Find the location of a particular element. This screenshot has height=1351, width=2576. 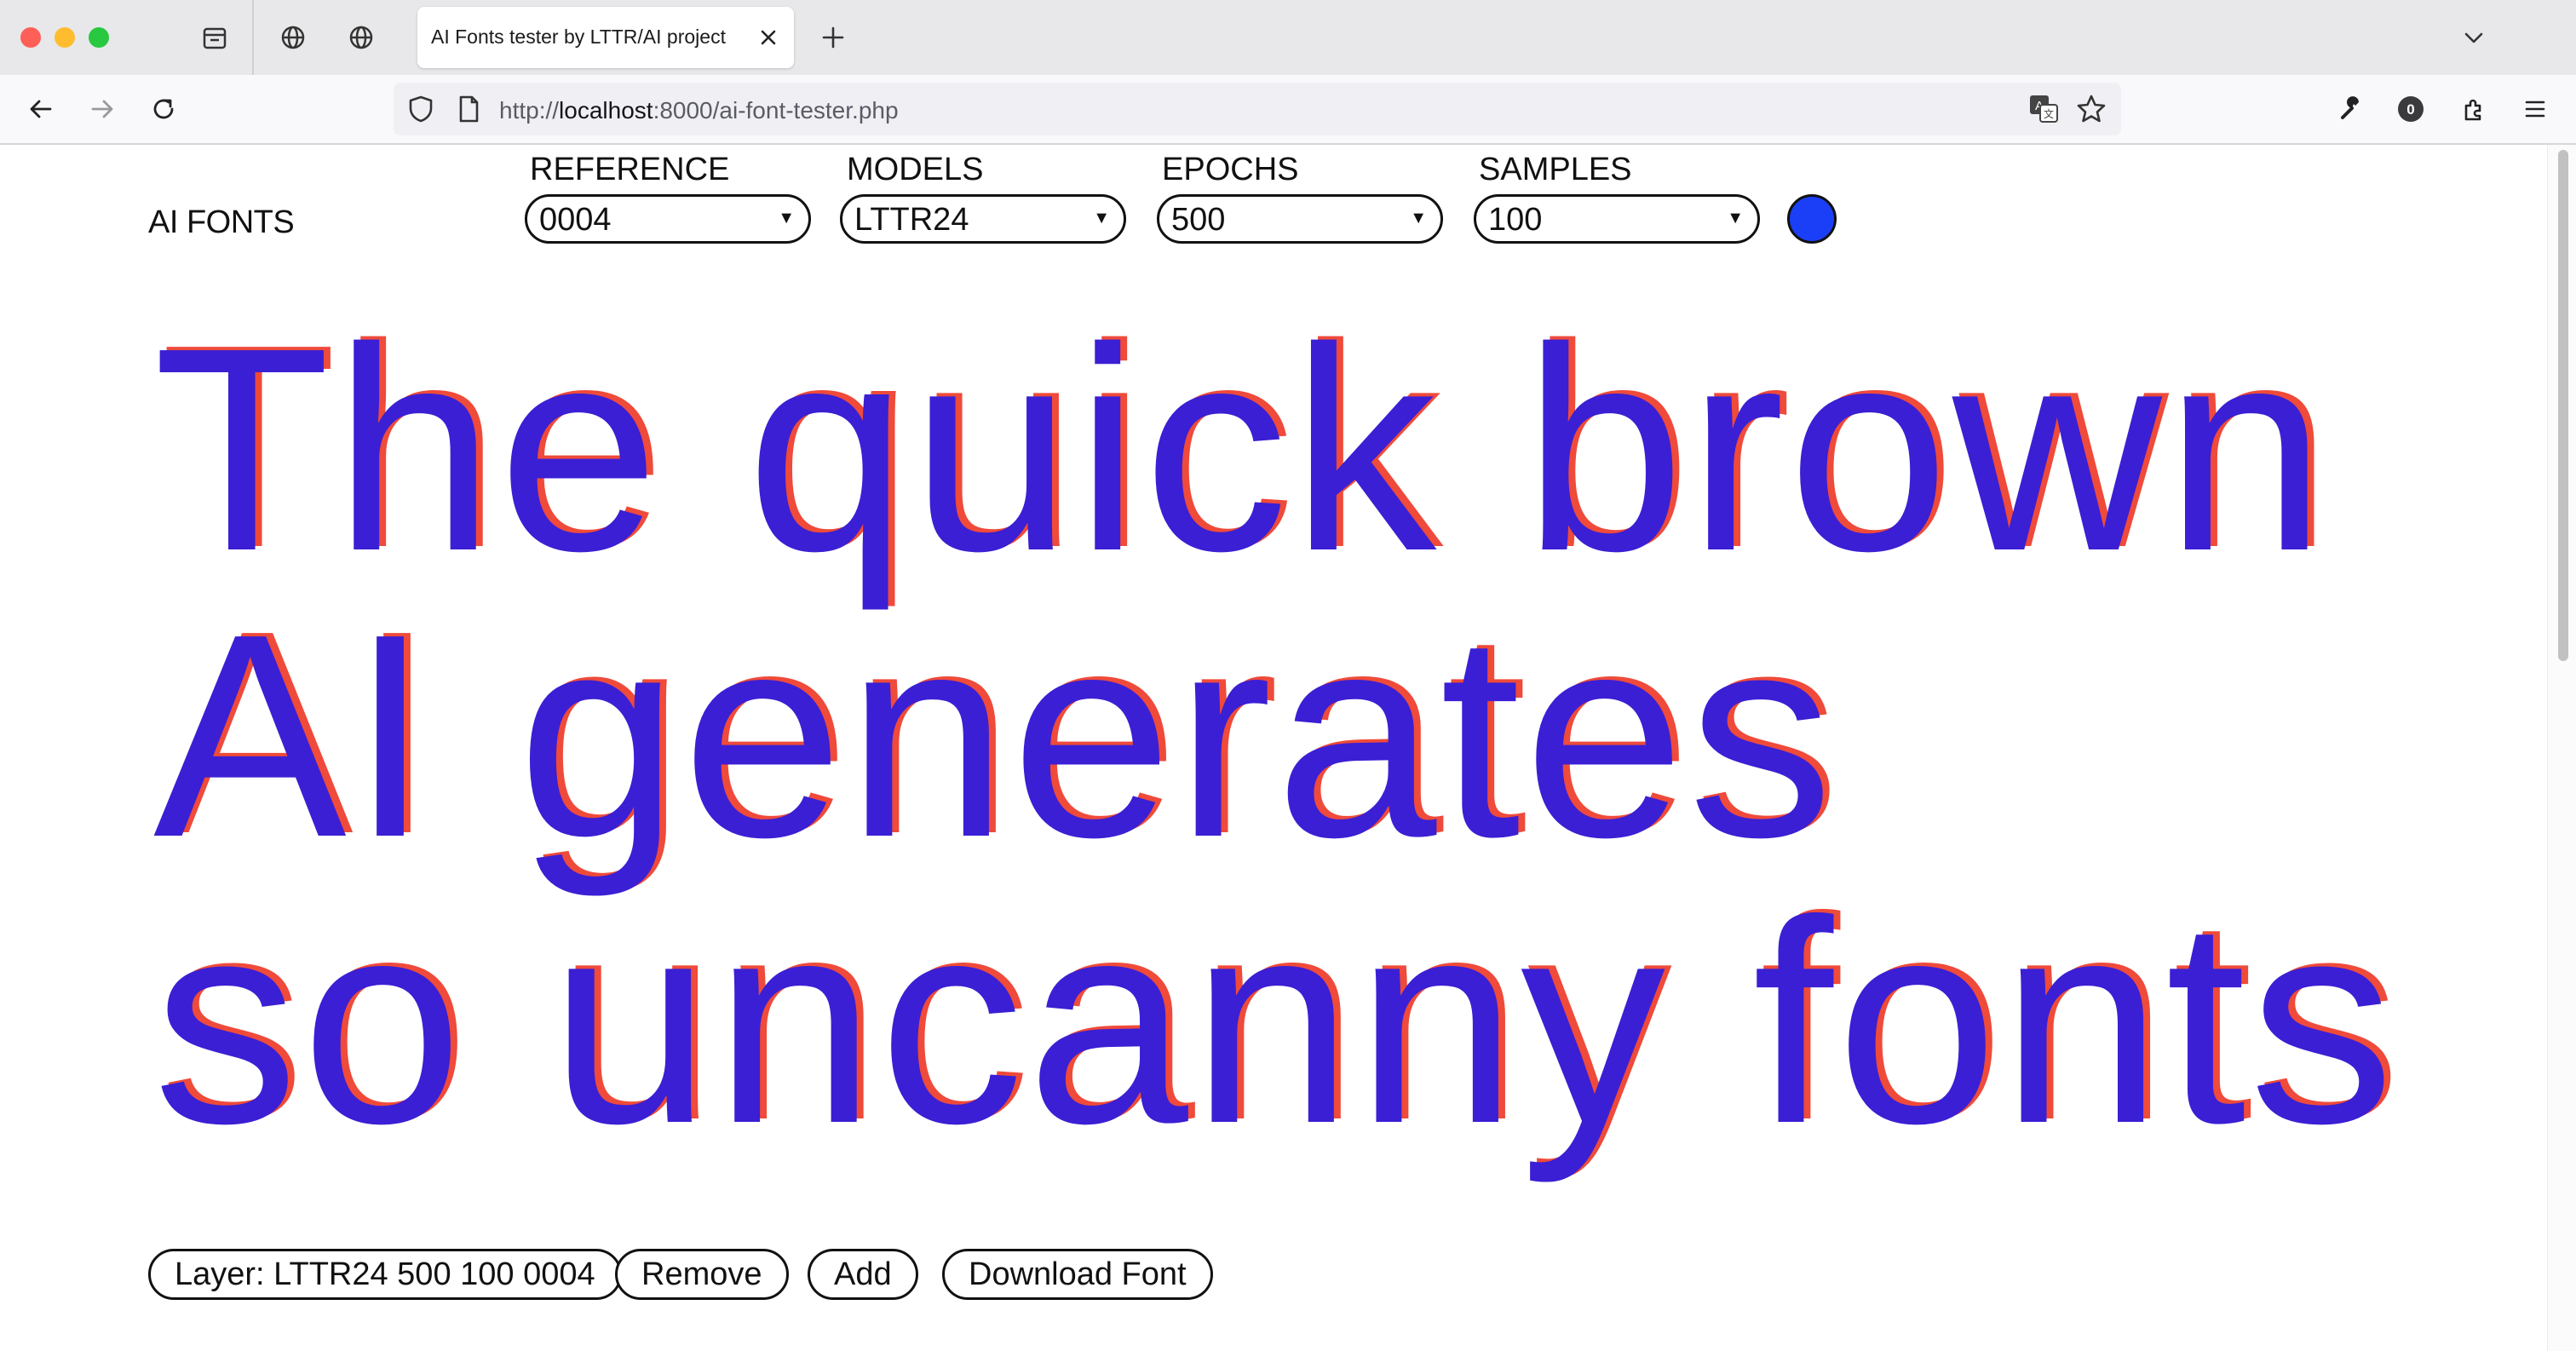

remove-button: Remove is located at coordinates (702, 1275).